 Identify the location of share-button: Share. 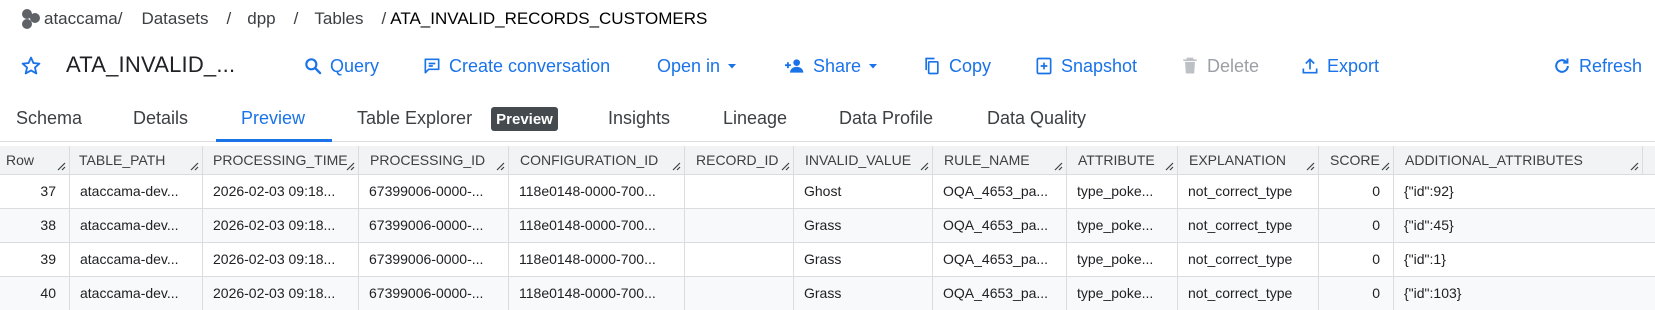
(831, 66).